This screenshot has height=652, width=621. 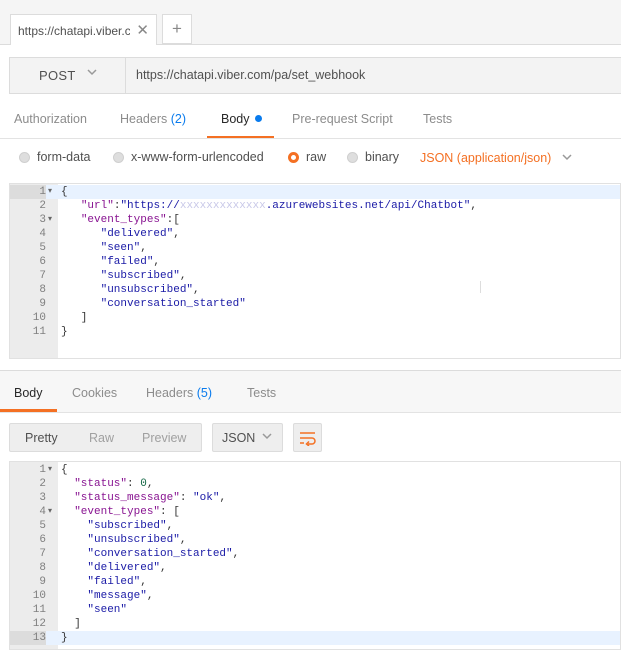 What do you see at coordinates (315, 638) in the screenshot?
I see `code-line-active: 13}` at bounding box center [315, 638].